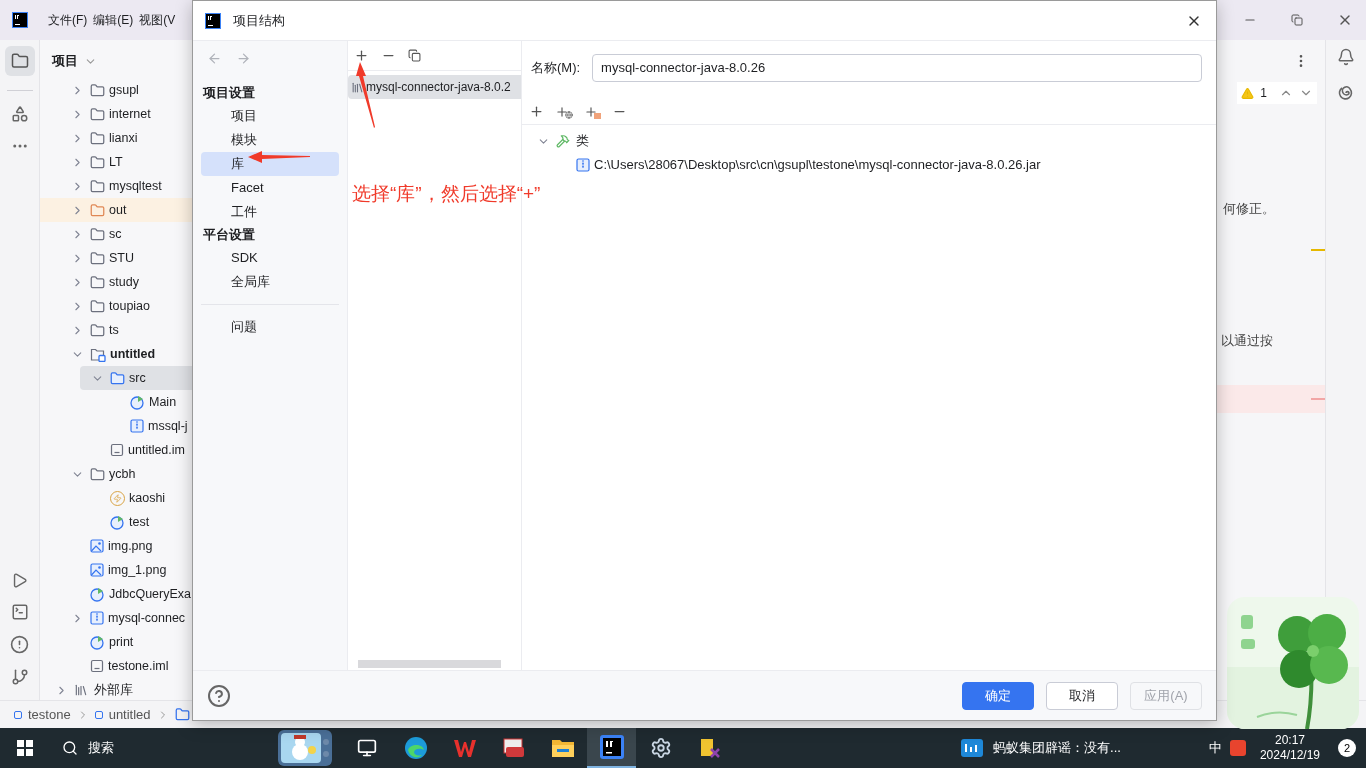 The width and height of the screenshot is (1366, 768). What do you see at coordinates (270, 282) in the screenshot?
I see `nav-item: 全局库` at bounding box center [270, 282].